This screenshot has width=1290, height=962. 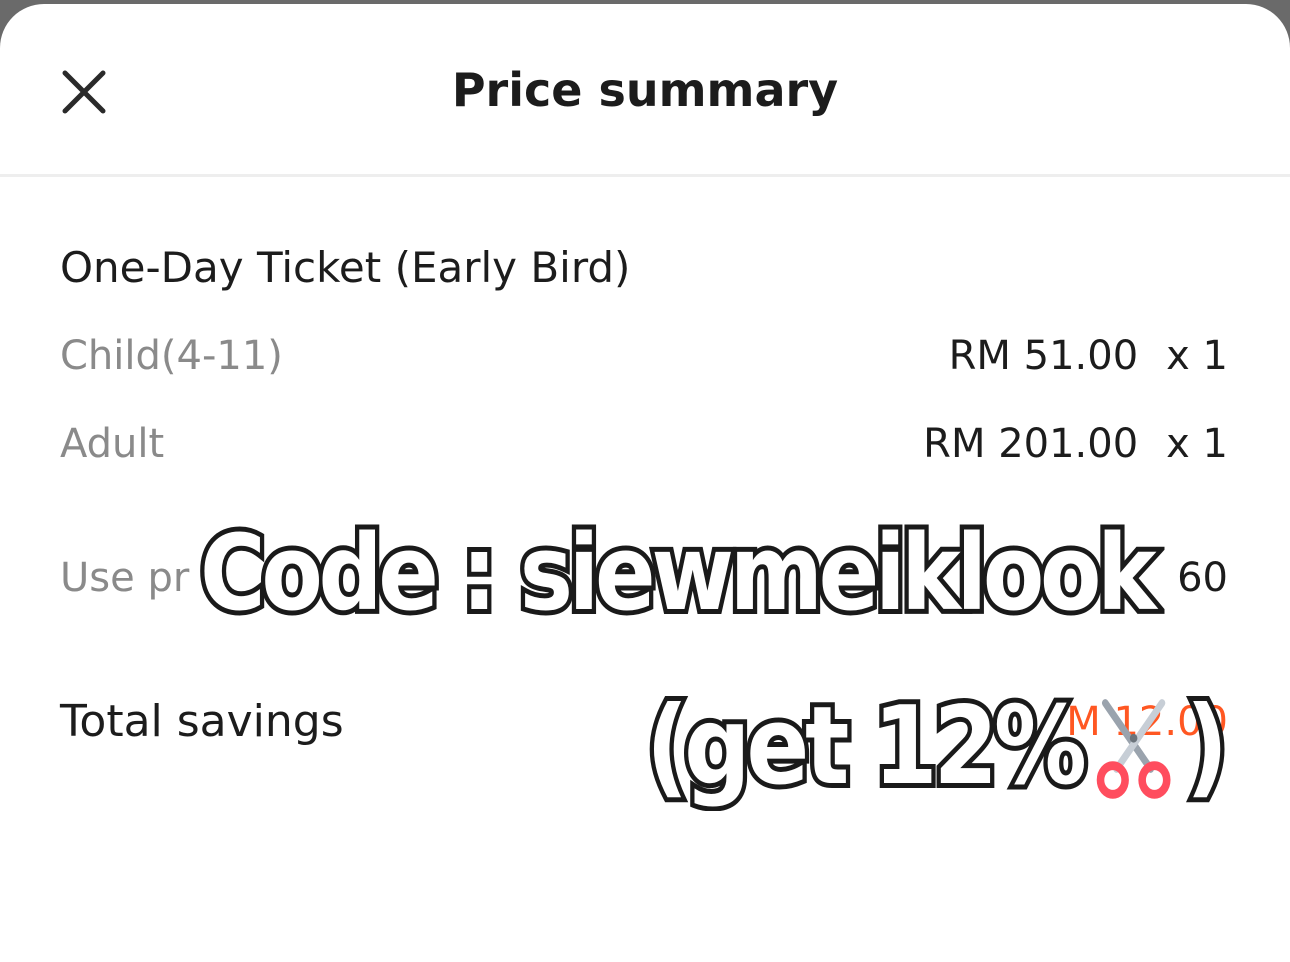 I want to click on price-line-child: Child(4-11) RM 51.00 x 1, so click(x=644, y=356).